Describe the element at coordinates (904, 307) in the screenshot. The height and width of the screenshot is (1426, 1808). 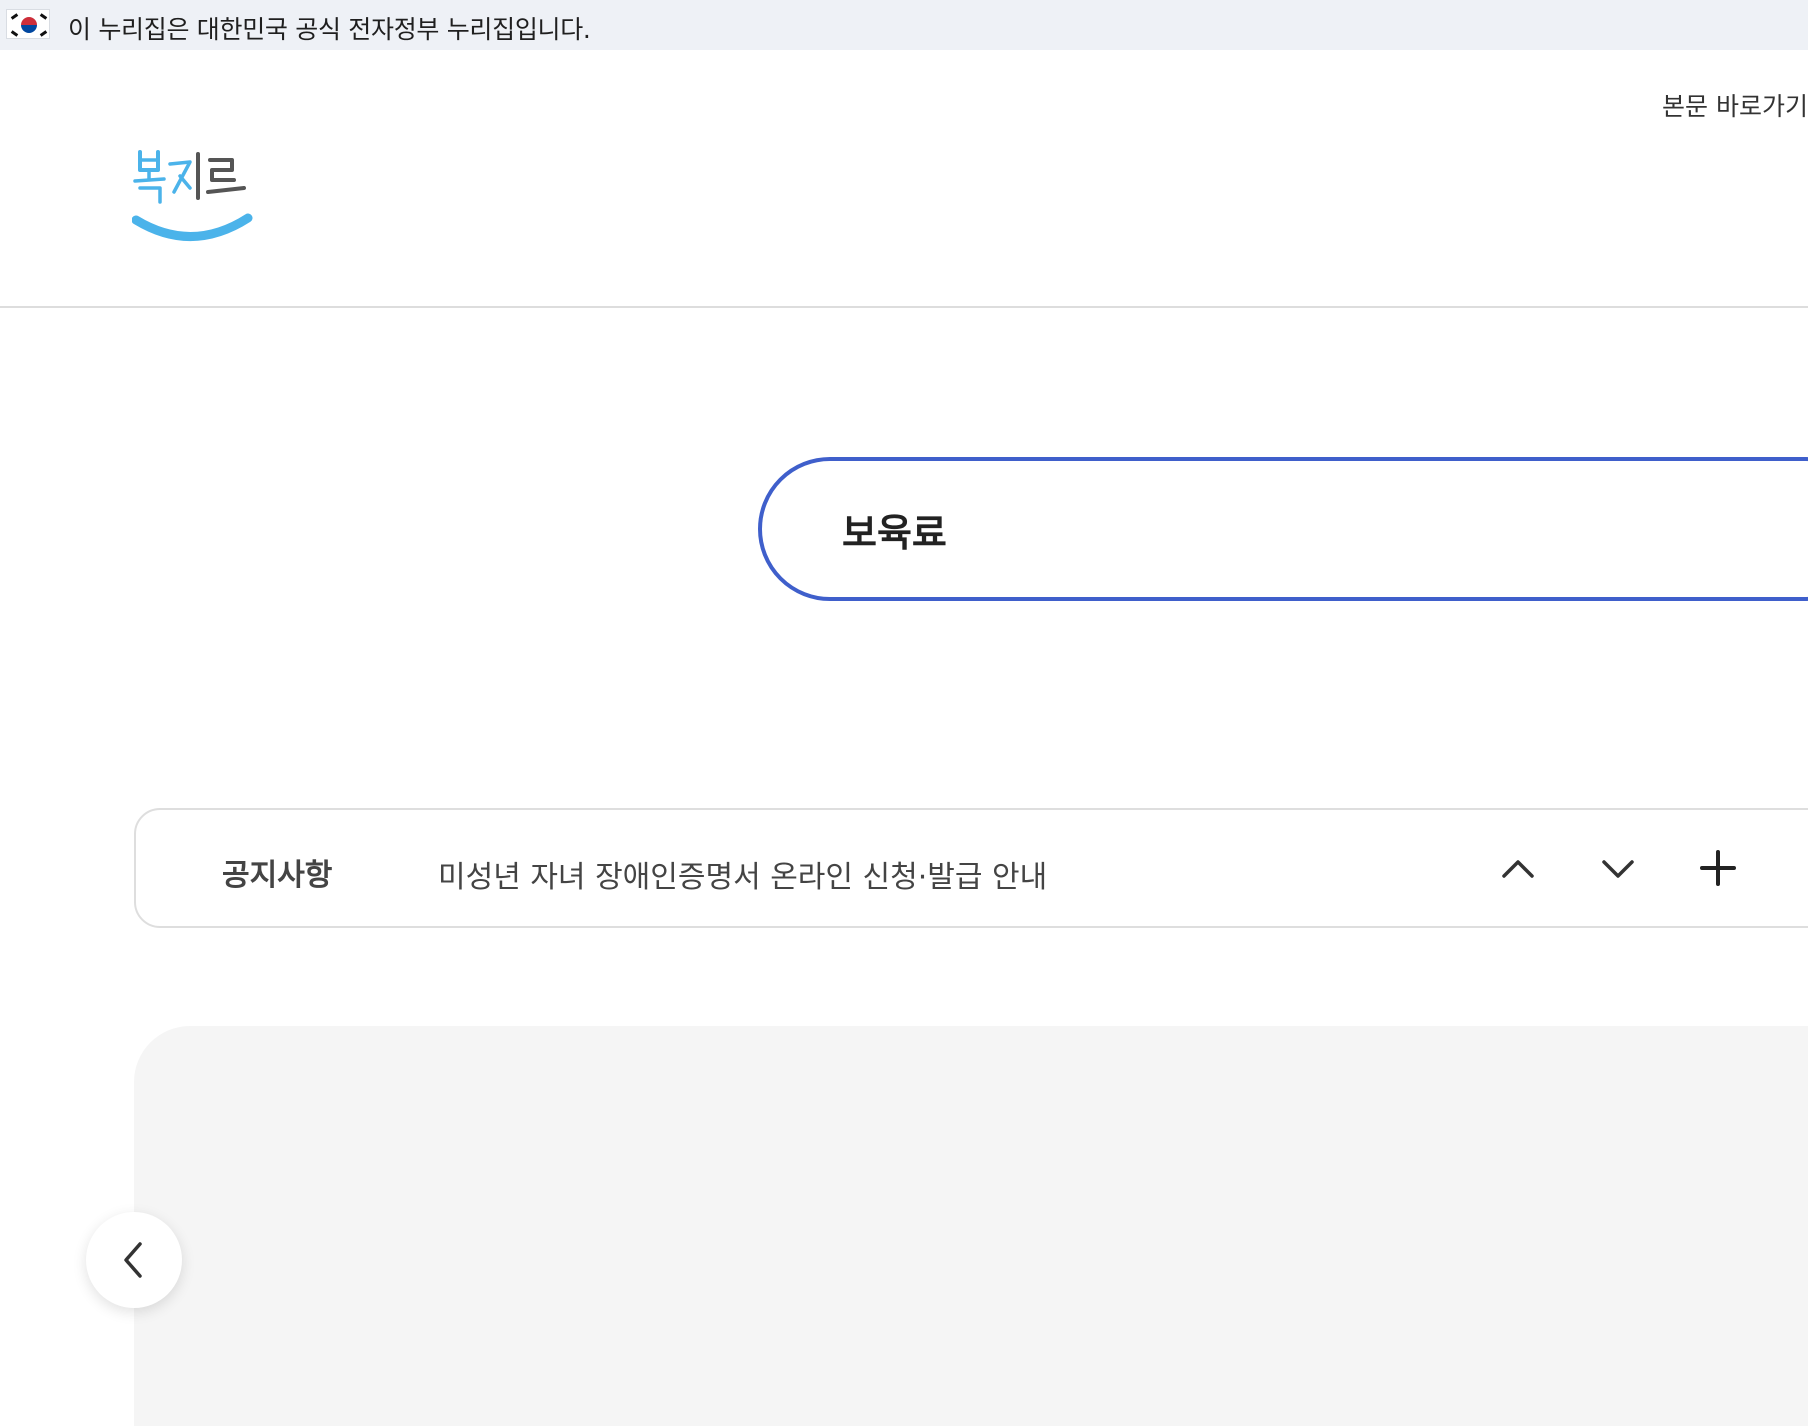
I see `header-divider` at that location.